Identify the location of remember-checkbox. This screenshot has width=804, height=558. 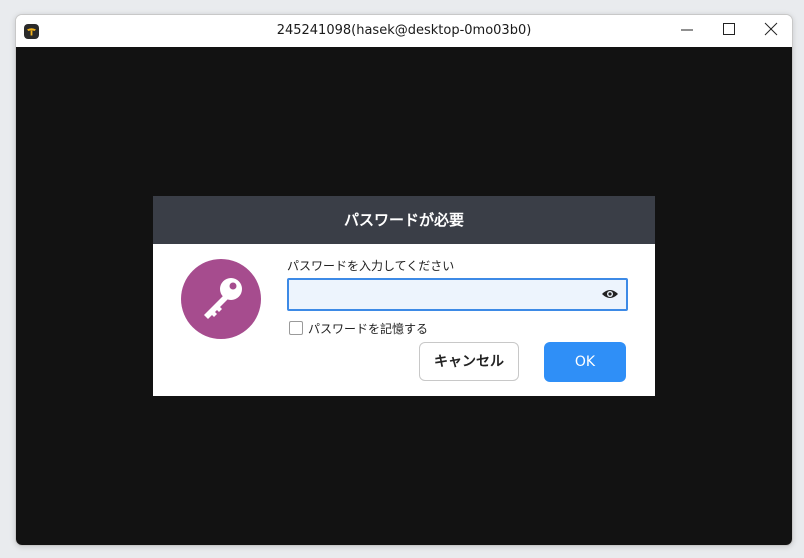
(296, 328).